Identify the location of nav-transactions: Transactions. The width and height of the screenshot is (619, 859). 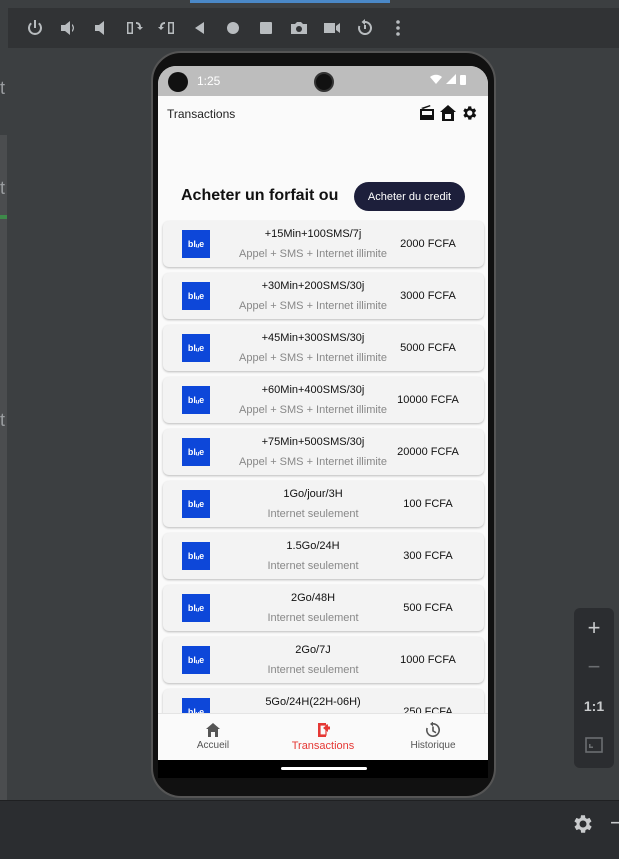
(323, 737).